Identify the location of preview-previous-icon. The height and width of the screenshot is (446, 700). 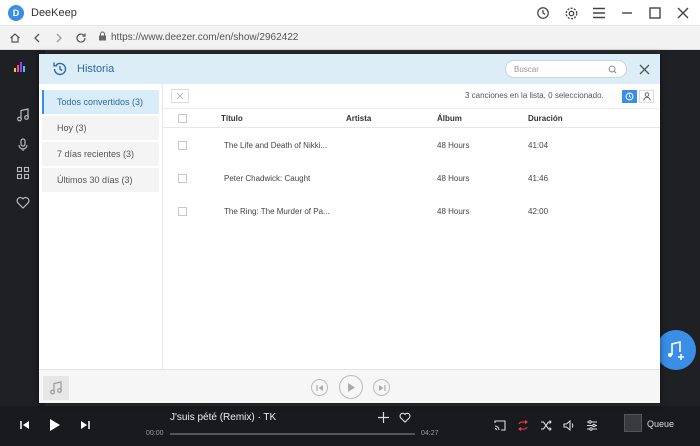
(319, 387).